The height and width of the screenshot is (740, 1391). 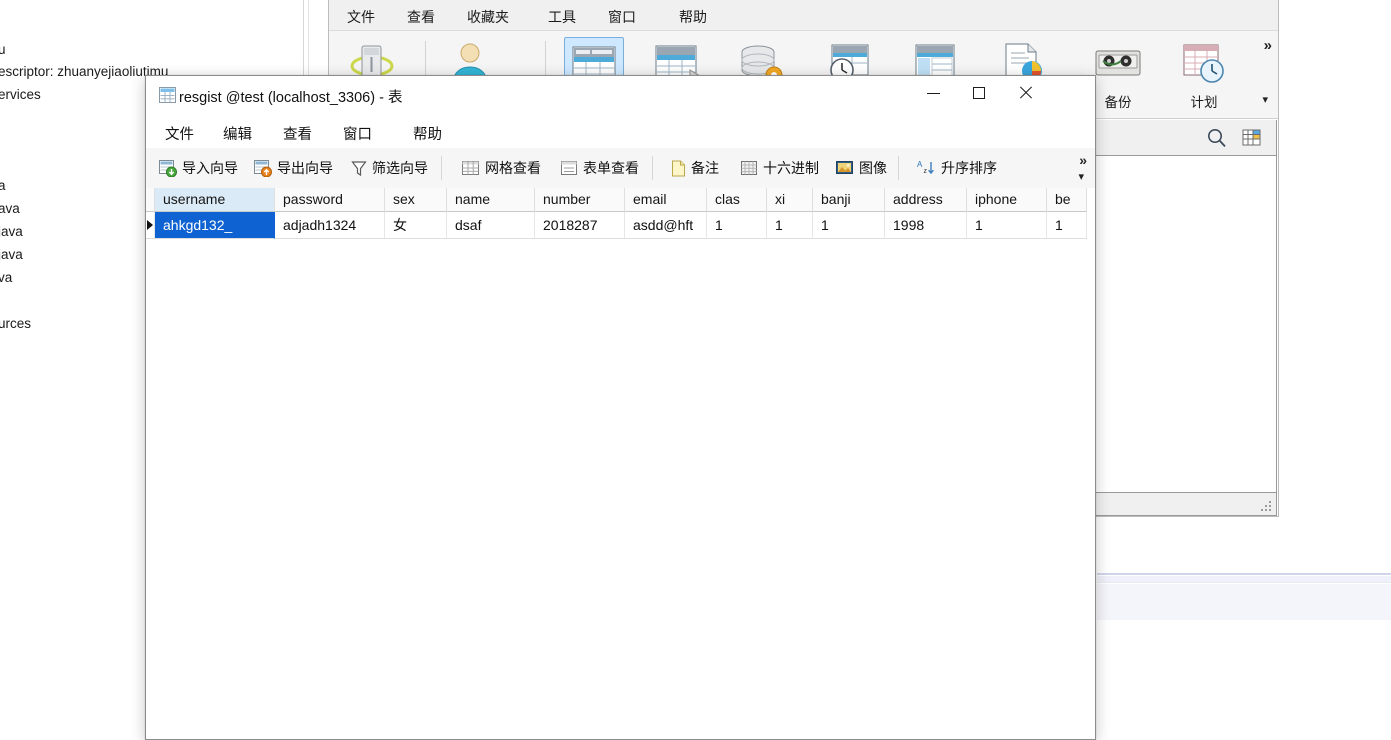 What do you see at coordinates (6, 277) in the screenshot?
I see `tree-item: va` at bounding box center [6, 277].